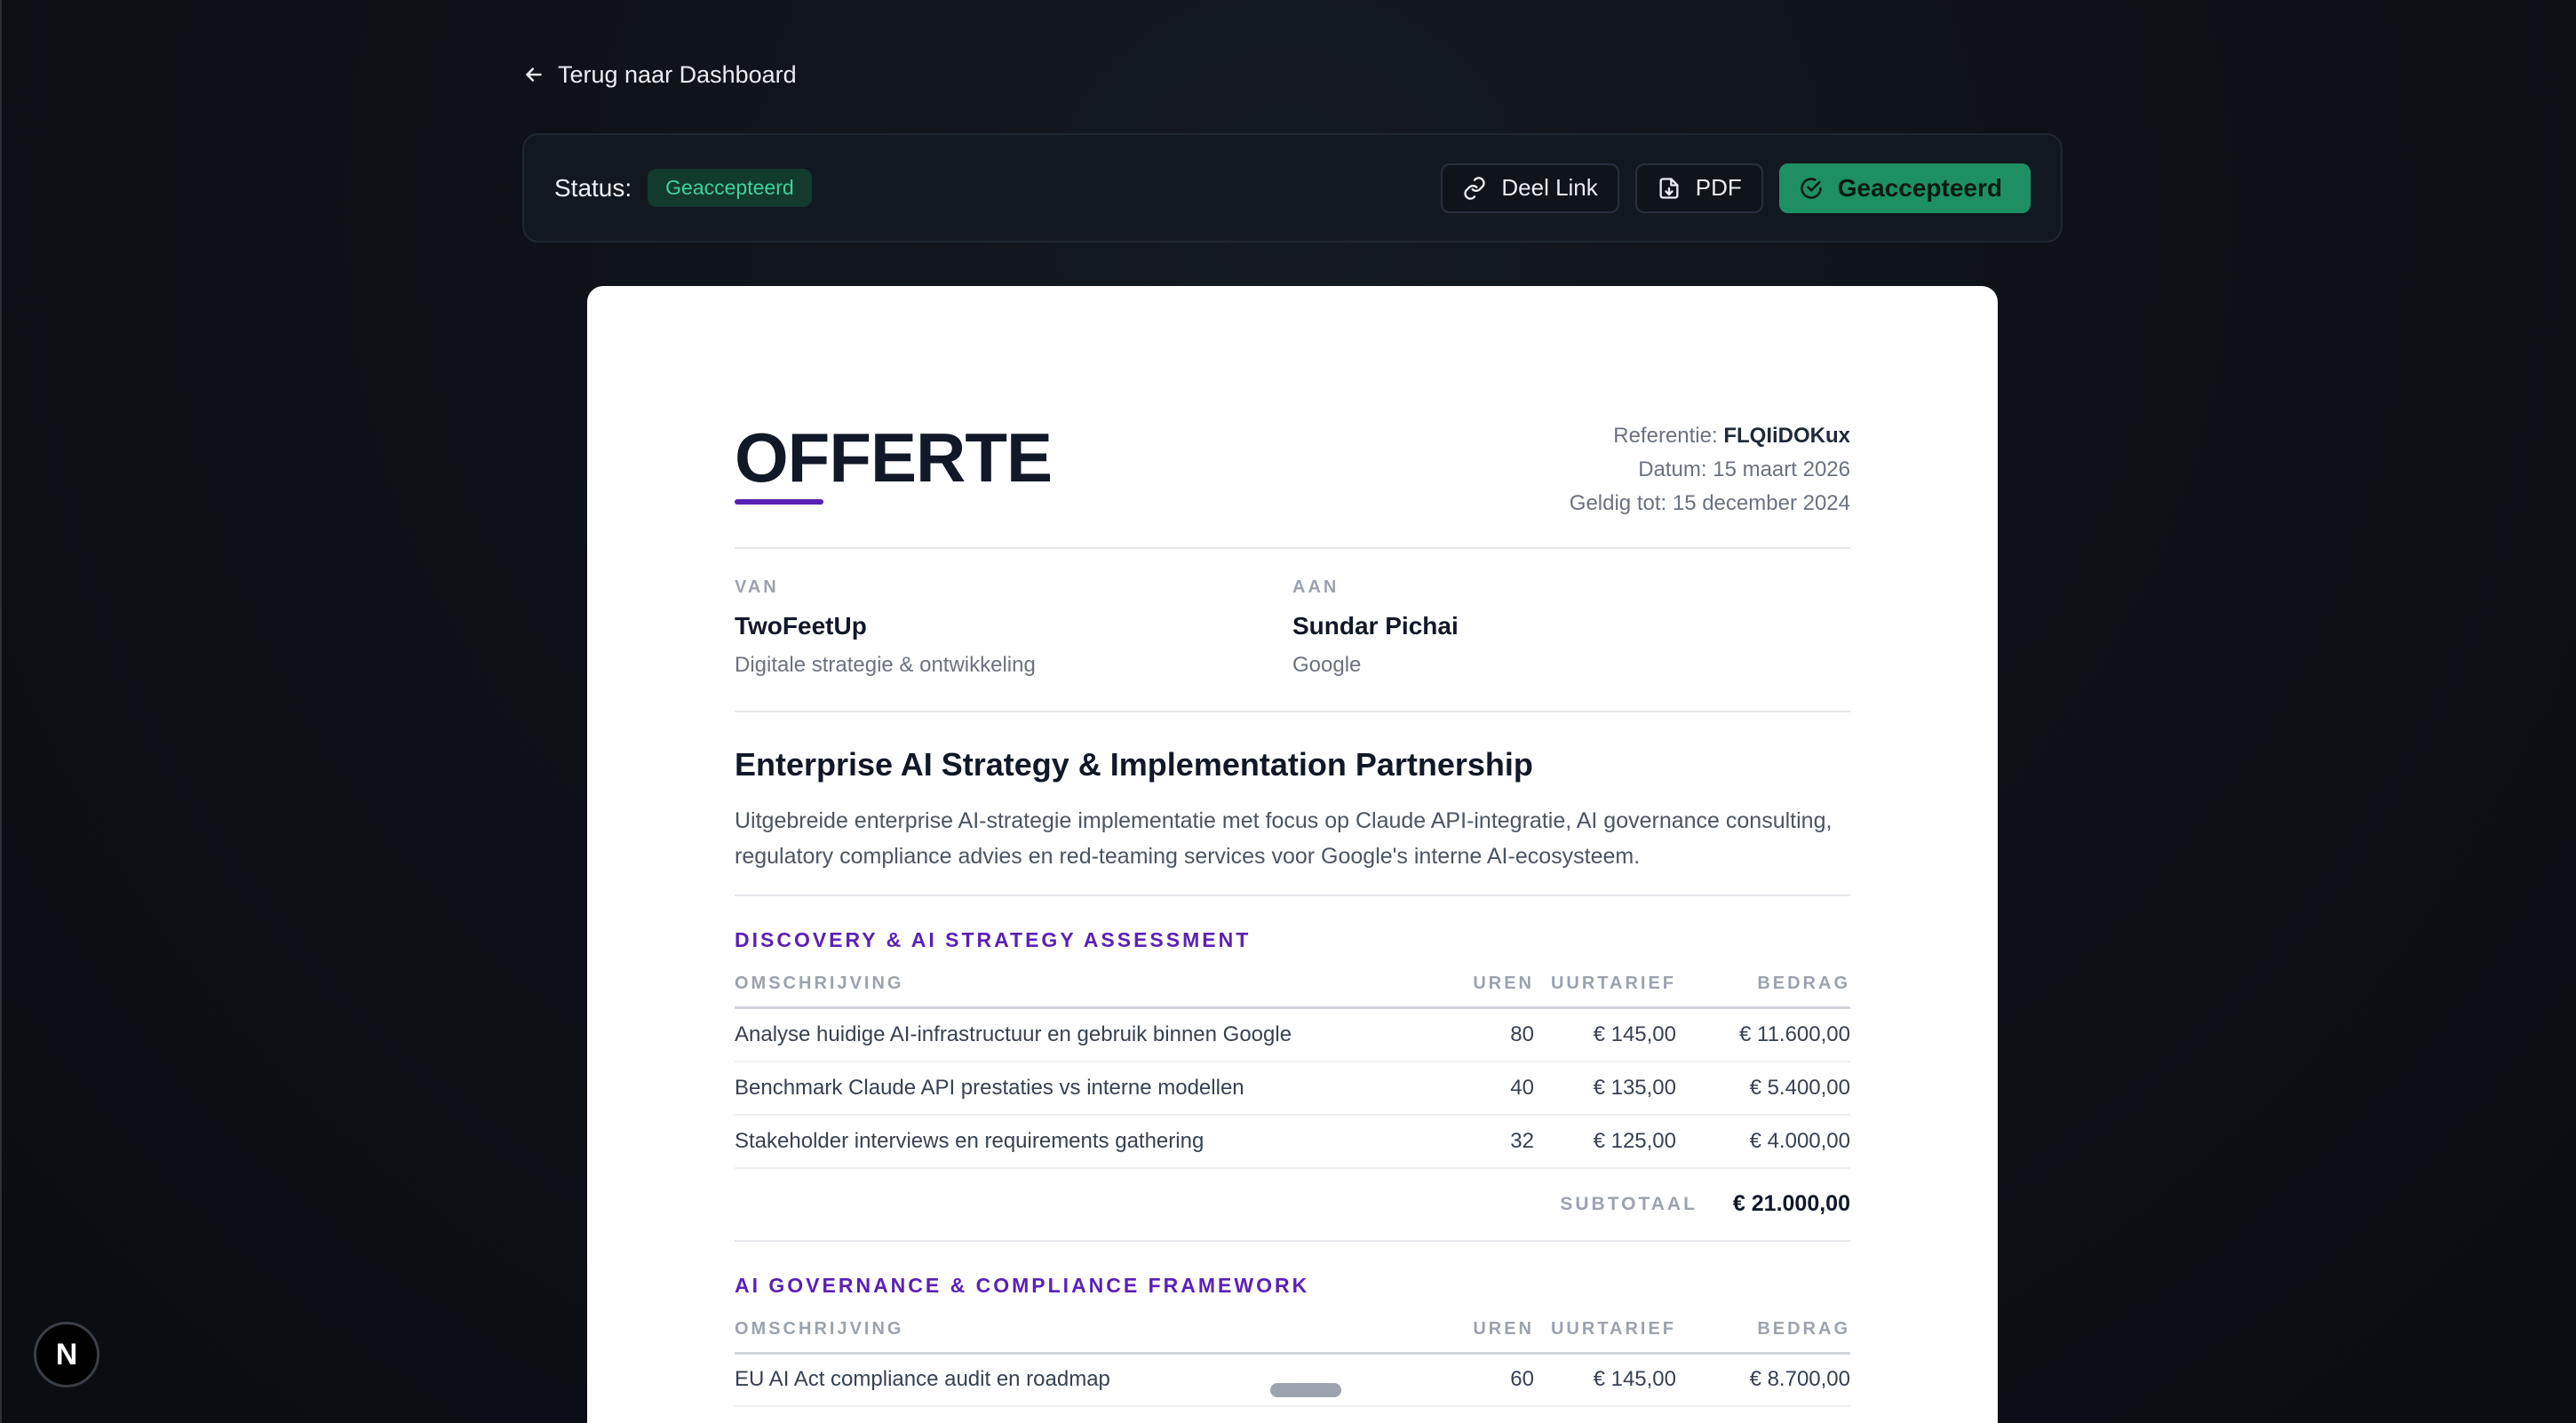  I want to click on reference-value: FLQIiDOKux, so click(1786, 436).